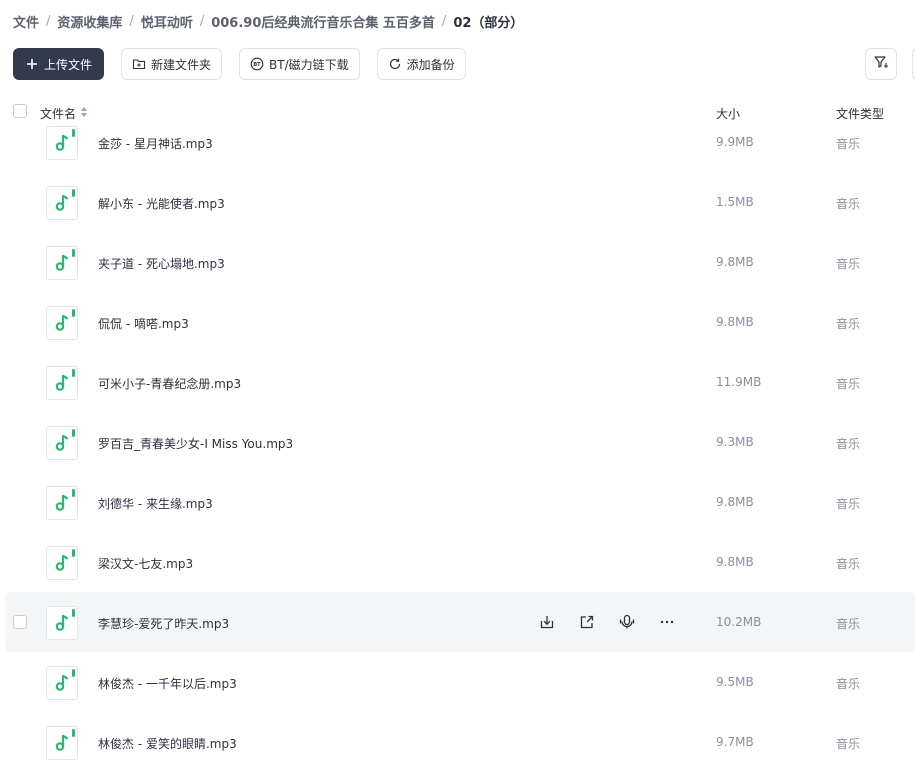 The height and width of the screenshot is (772, 915). I want to click on row-checkbox, so click(20, 622).